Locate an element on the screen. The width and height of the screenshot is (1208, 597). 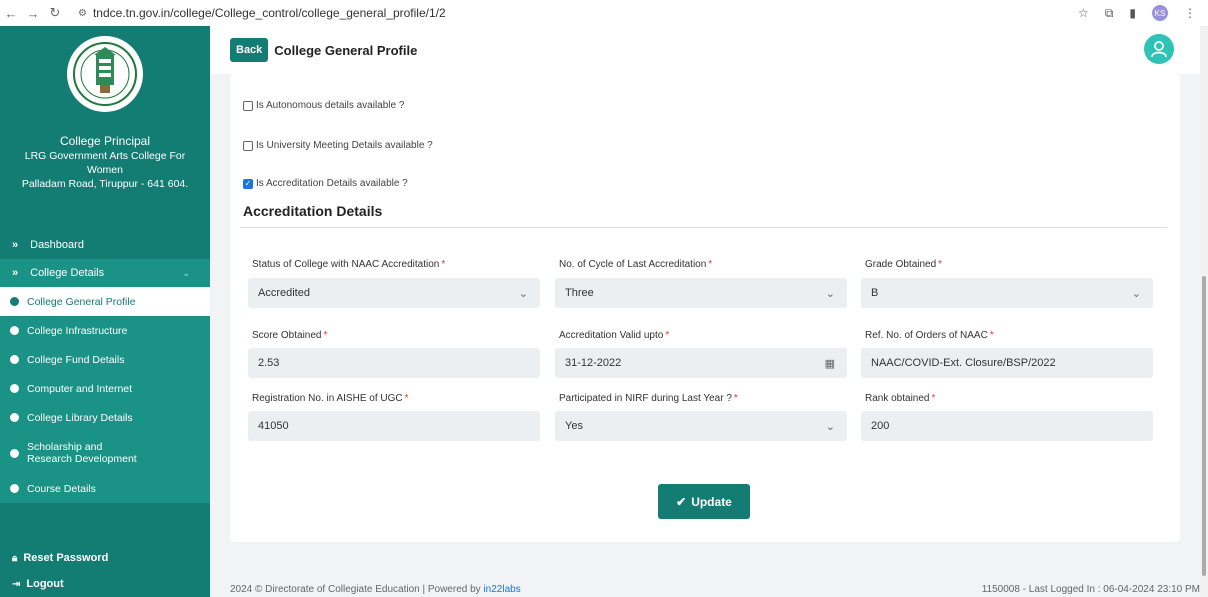
sidebar-subitem-college-general-profile: College General Profile is located at coordinates (105, 301).